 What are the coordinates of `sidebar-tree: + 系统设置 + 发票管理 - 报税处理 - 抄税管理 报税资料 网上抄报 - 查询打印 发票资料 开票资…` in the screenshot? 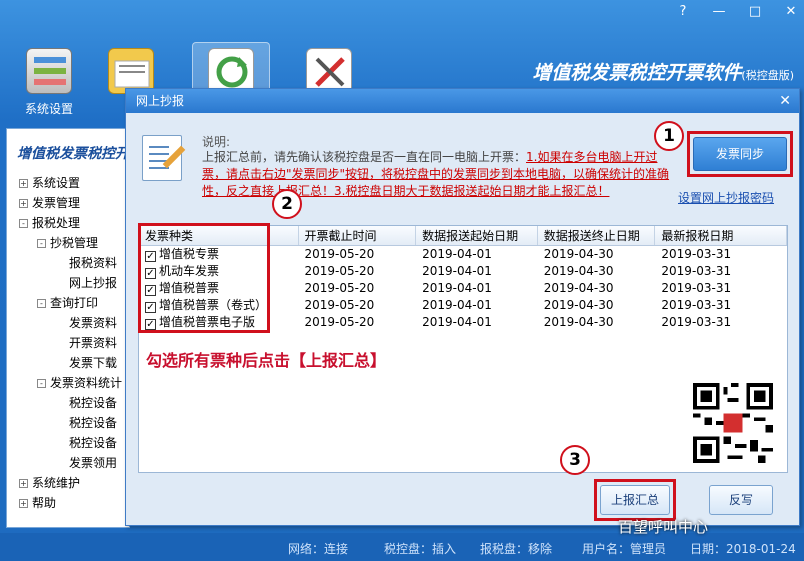 It's located at (68, 343).